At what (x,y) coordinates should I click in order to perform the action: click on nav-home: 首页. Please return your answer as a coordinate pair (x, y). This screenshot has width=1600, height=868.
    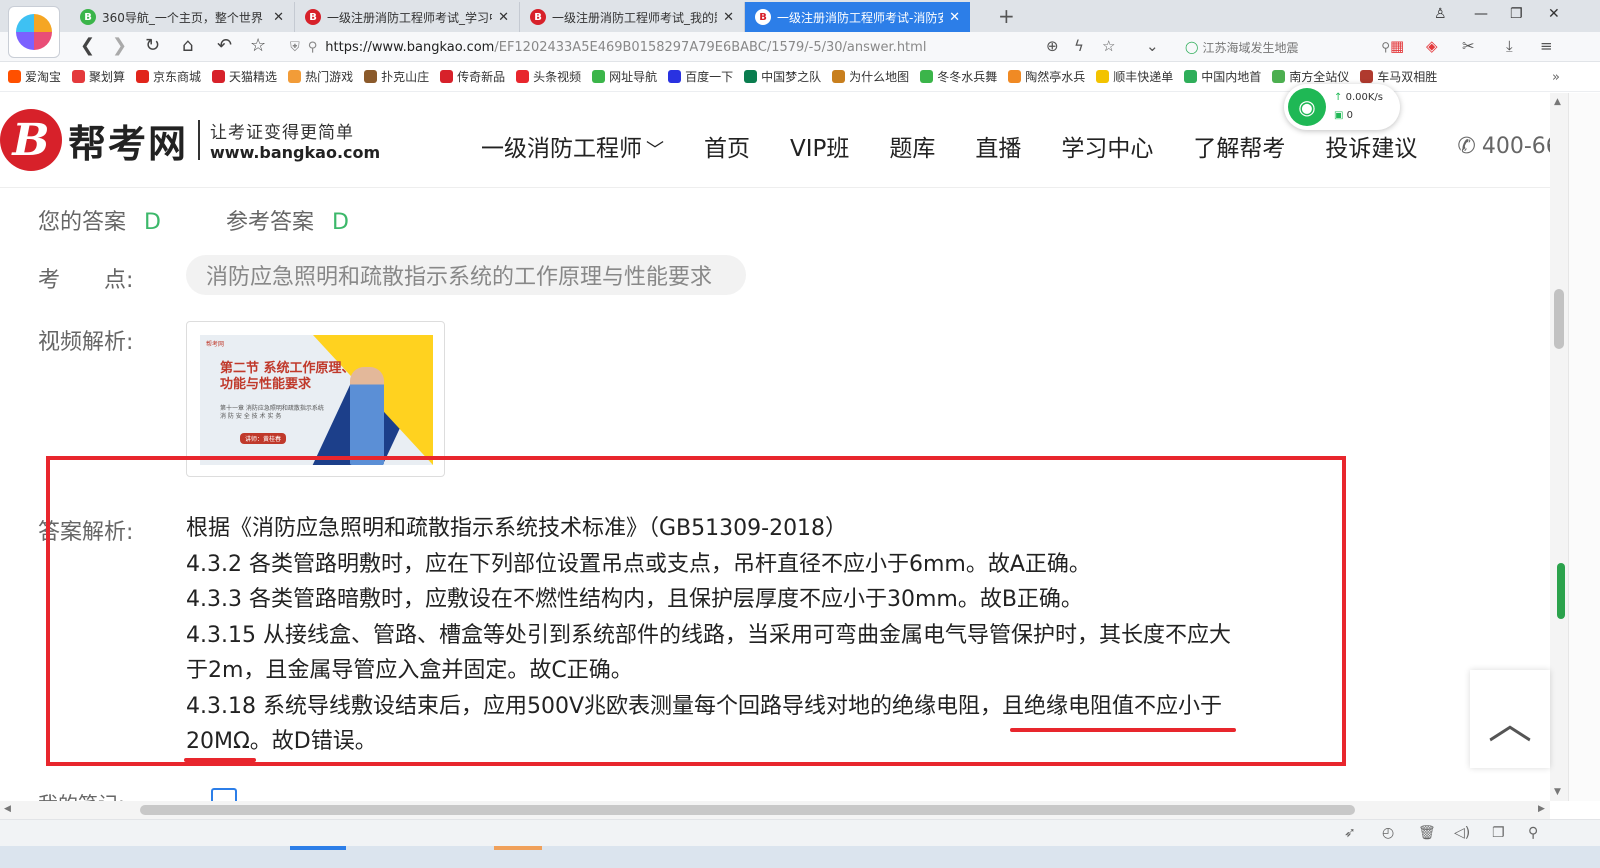
    Looking at the image, I should click on (727, 146).